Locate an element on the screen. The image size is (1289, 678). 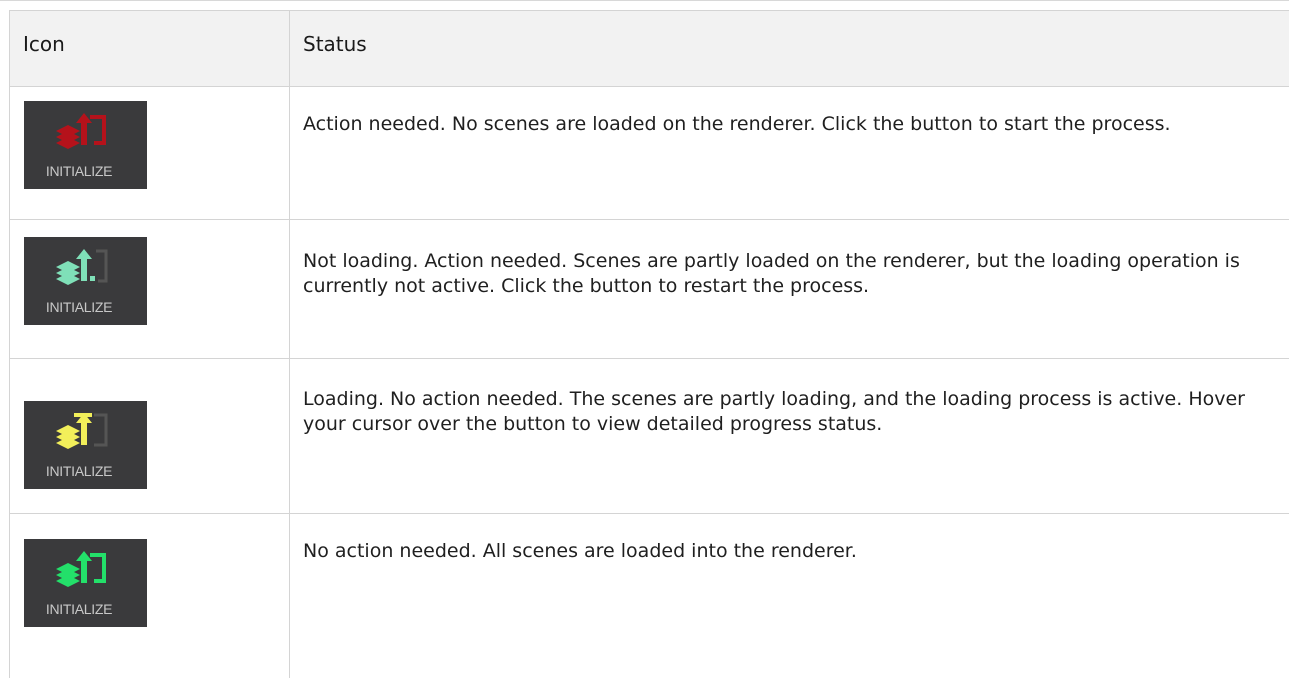
header-status-column: Status is located at coordinates (335, 44).